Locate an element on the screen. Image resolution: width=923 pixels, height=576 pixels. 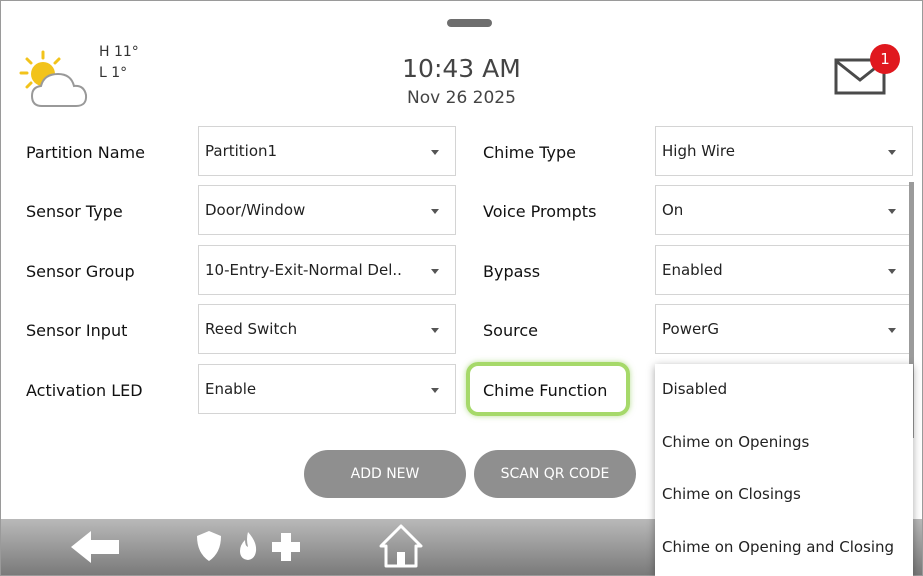
source-value: PowerG is located at coordinates (690, 329).